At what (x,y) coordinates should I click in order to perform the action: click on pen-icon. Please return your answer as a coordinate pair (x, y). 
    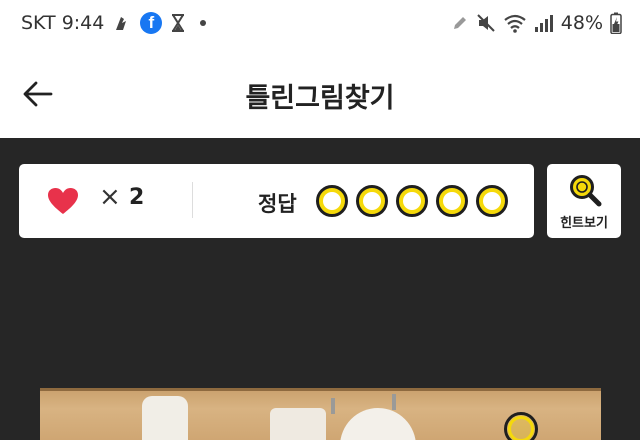
    Looking at the image, I should click on (459, 23).